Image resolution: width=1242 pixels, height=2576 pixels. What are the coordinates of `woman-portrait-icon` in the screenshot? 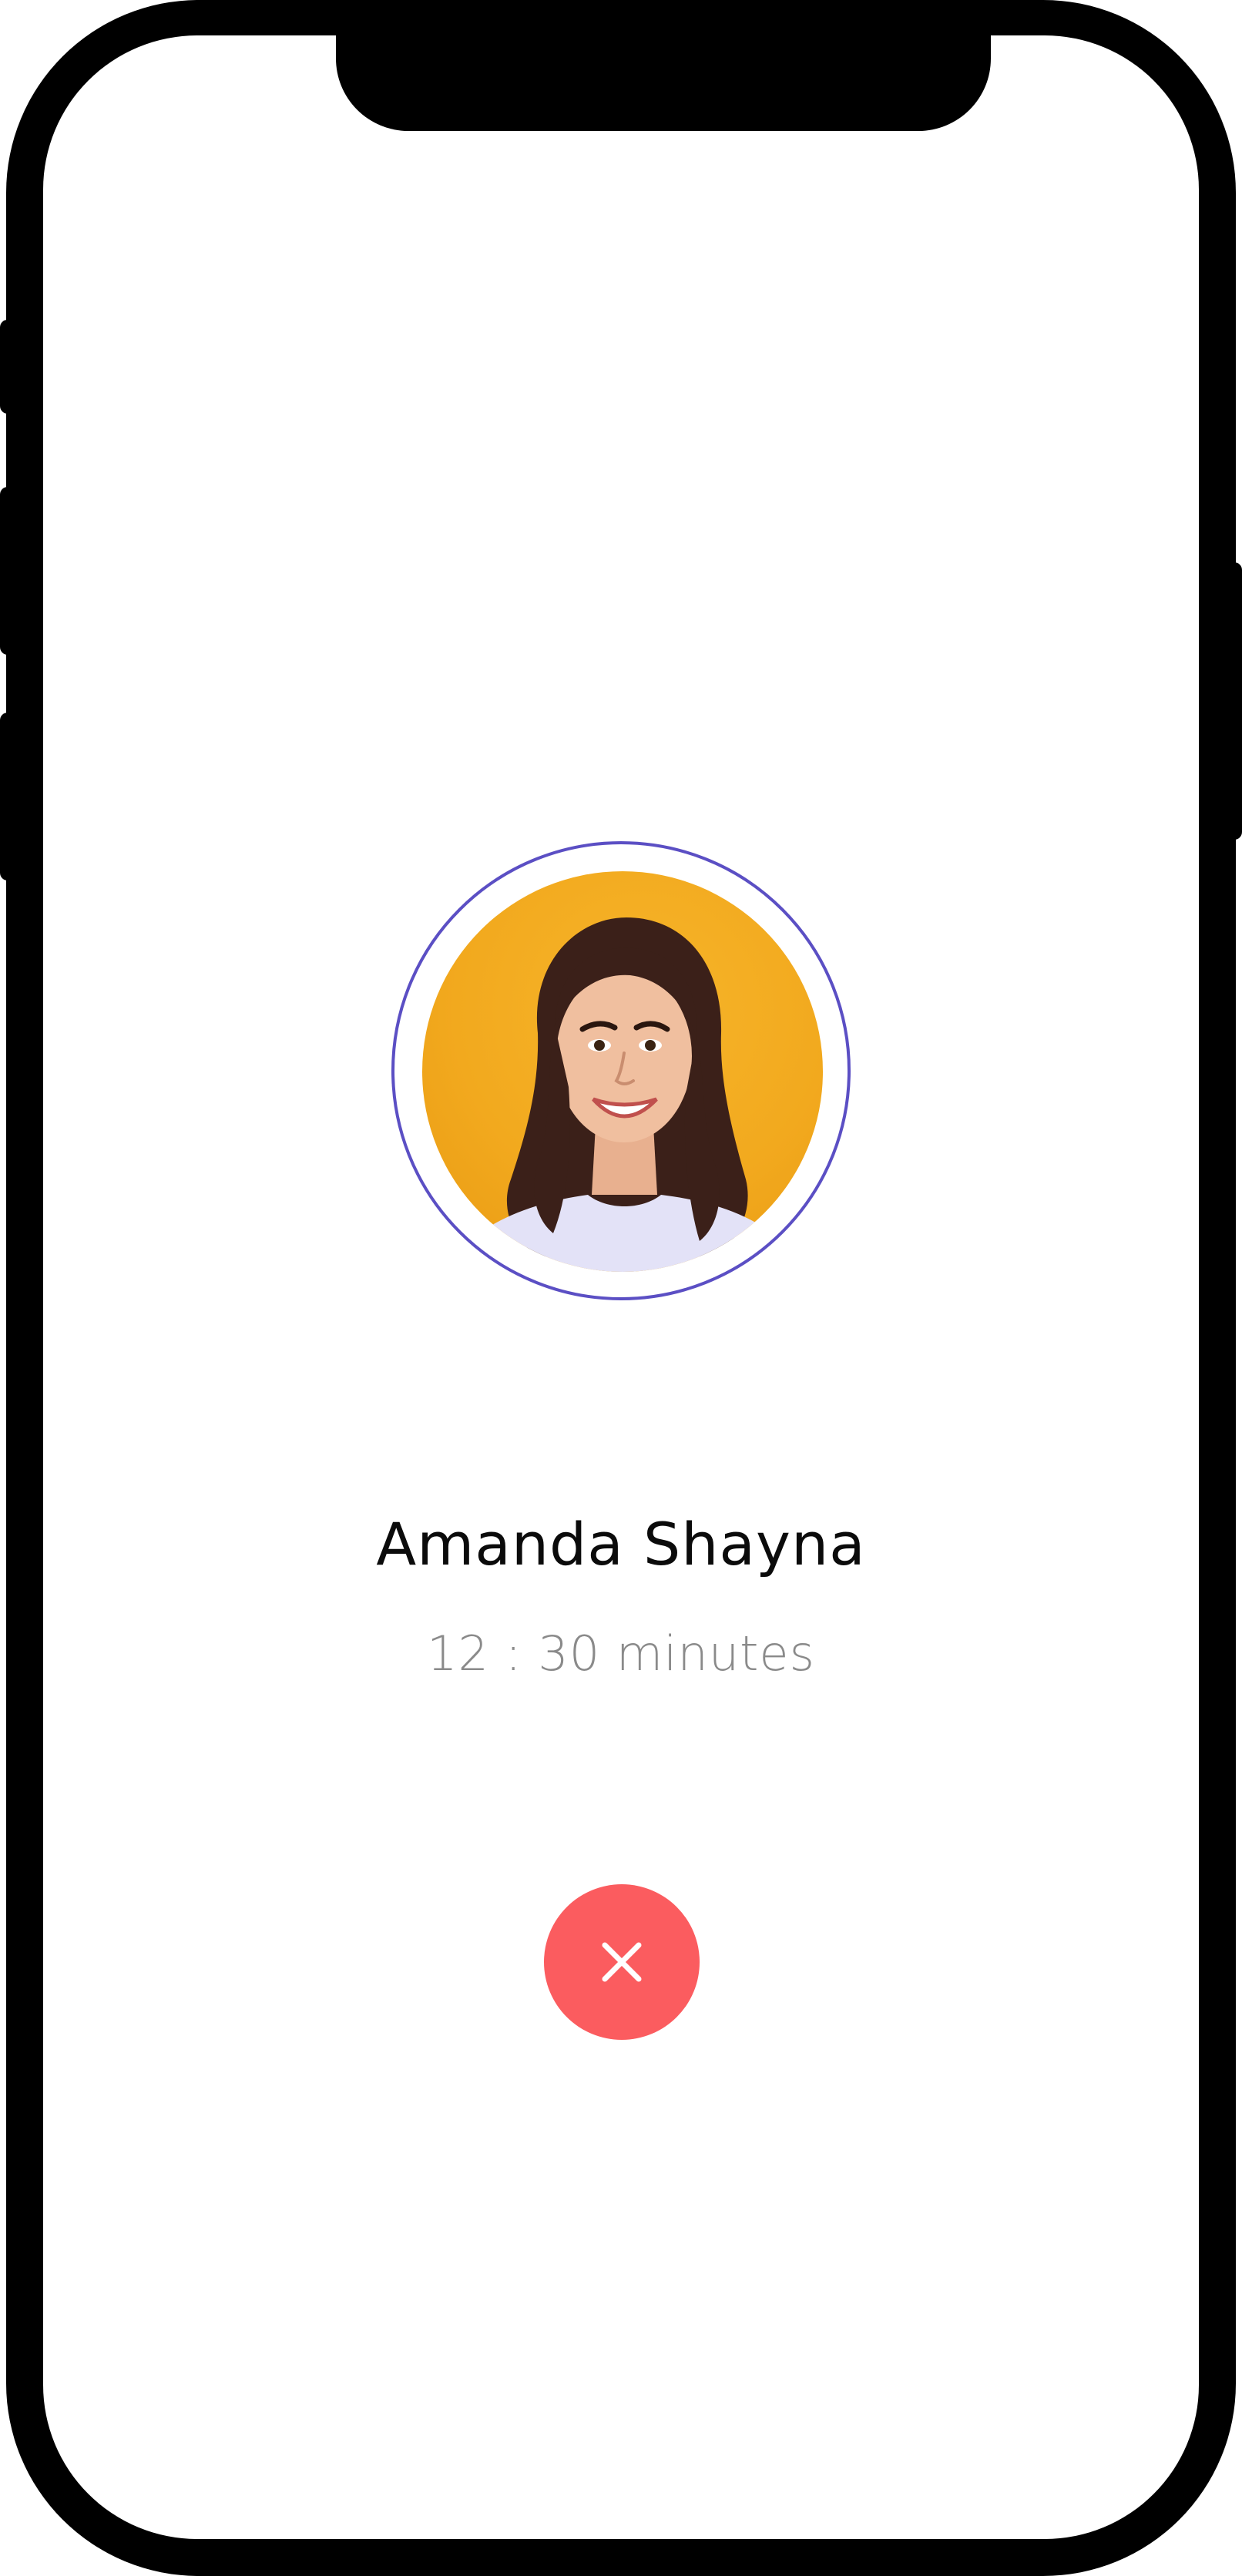 It's located at (626, 1094).